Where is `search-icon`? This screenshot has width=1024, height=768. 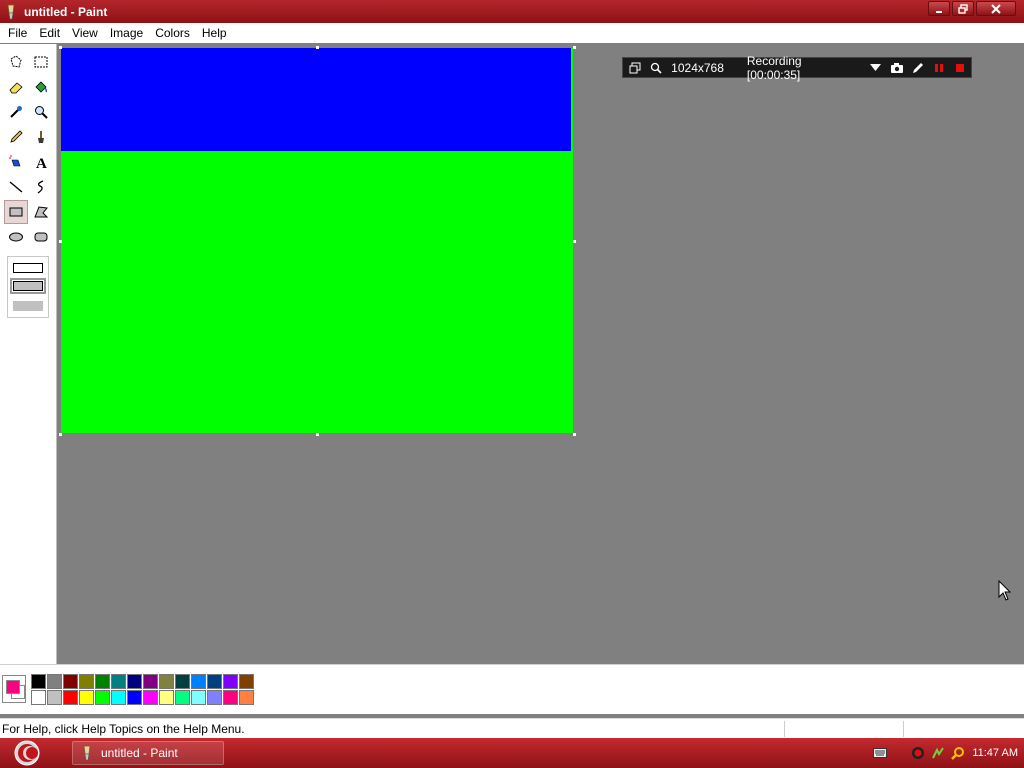 search-icon is located at coordinates (958, 753).